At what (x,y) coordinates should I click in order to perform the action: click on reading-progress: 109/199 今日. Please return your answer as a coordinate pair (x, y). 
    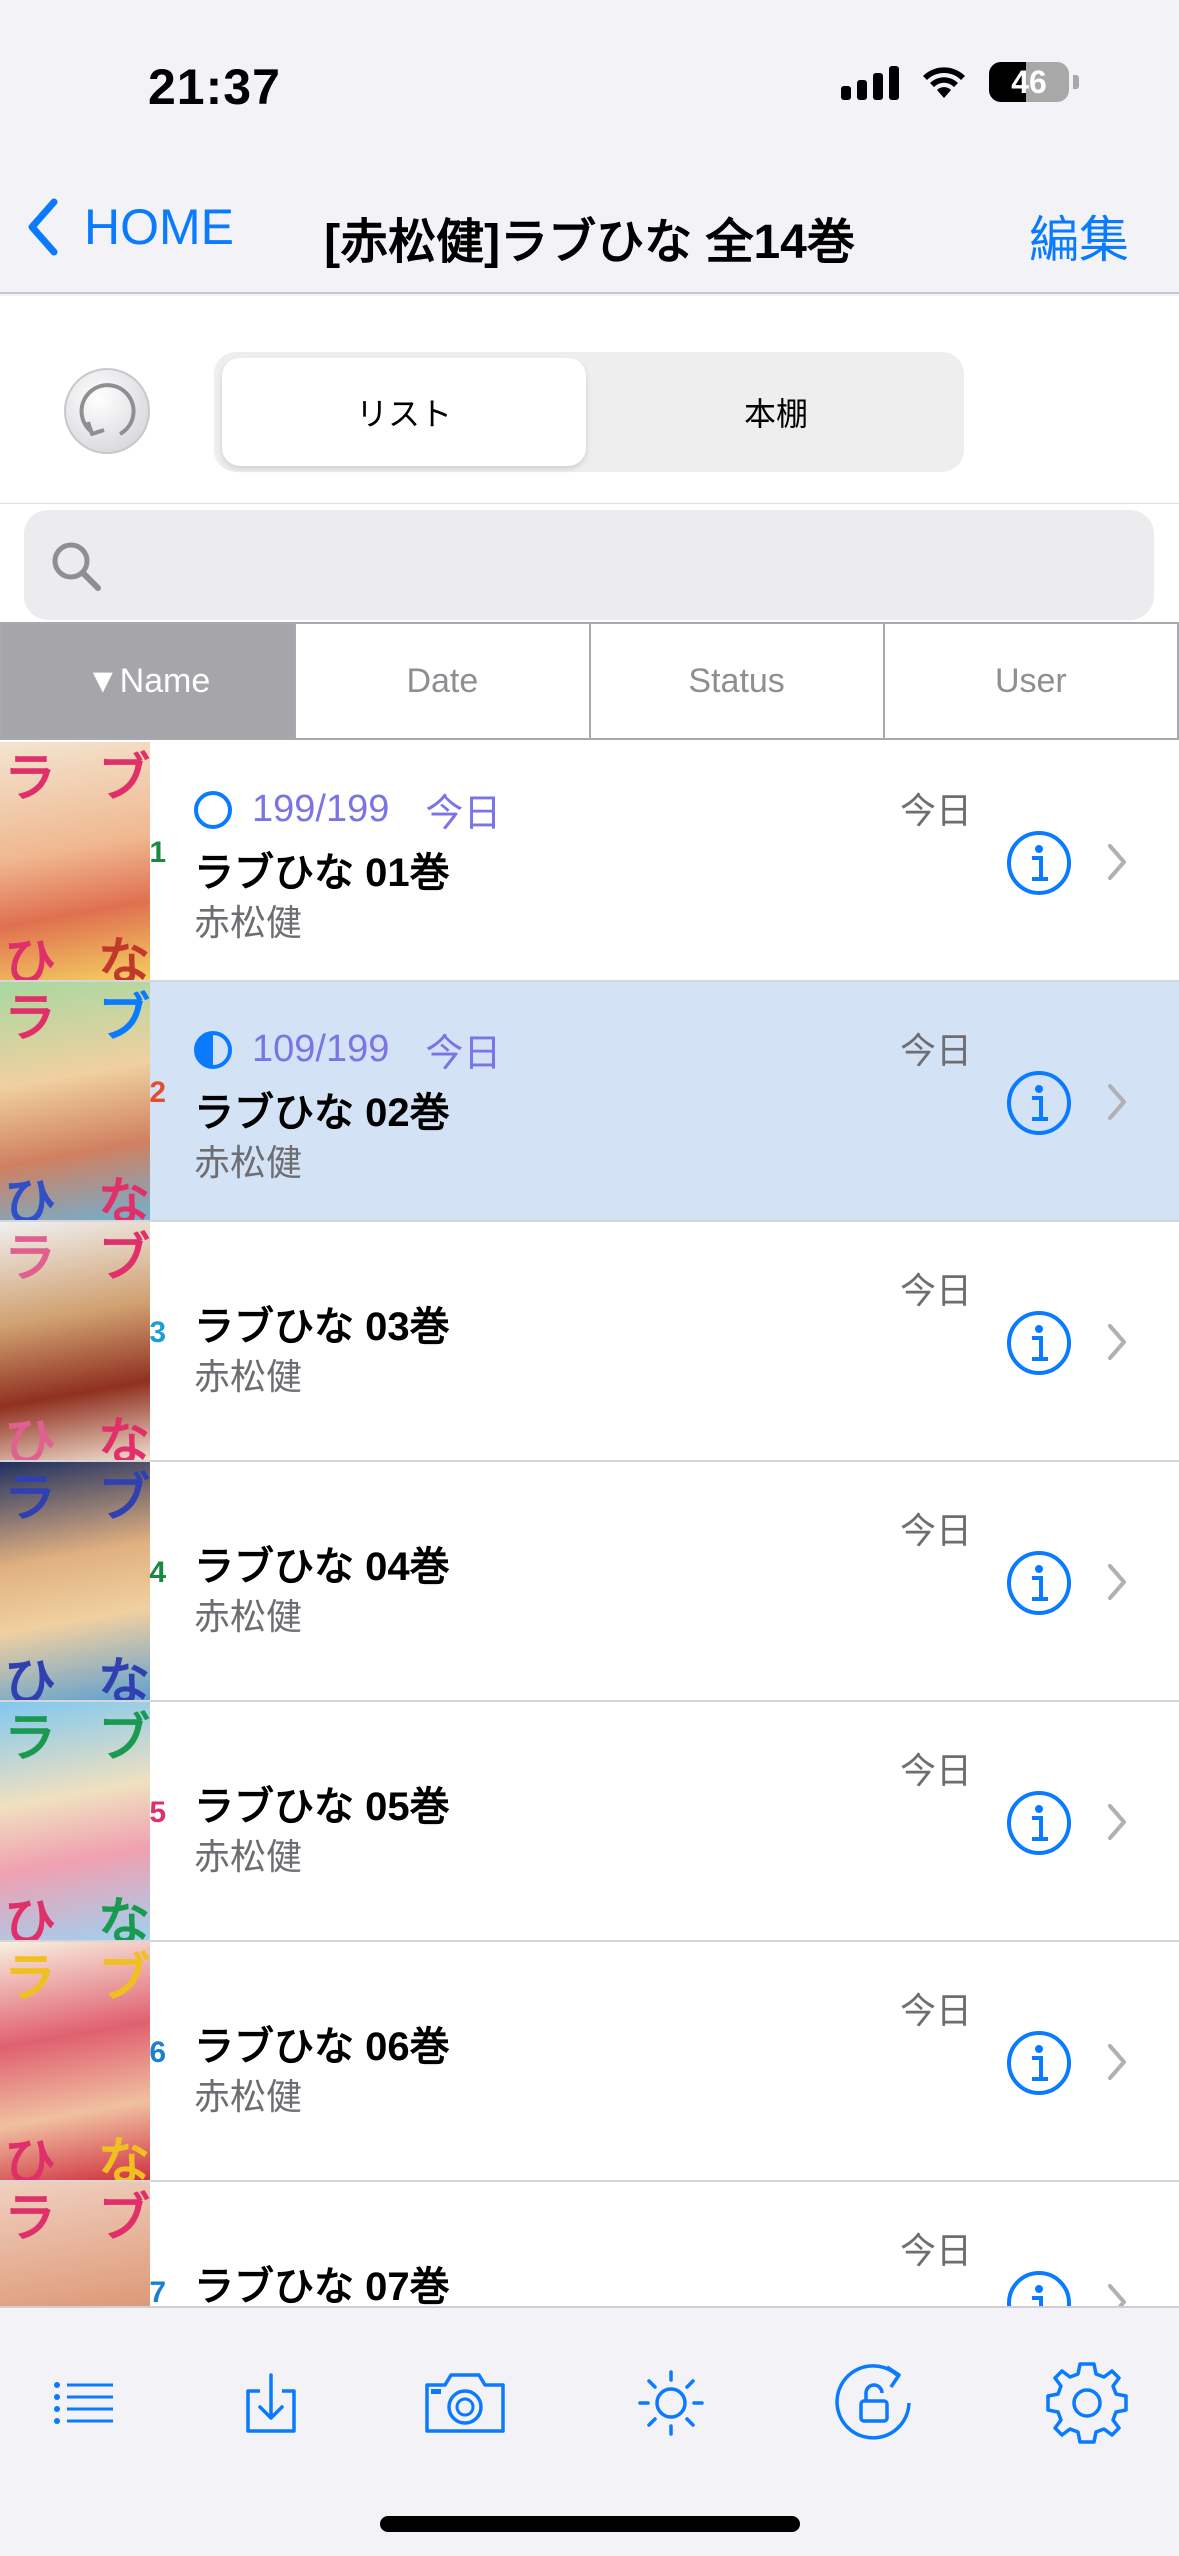
    Looking at the image, I should click on (347, 1049).